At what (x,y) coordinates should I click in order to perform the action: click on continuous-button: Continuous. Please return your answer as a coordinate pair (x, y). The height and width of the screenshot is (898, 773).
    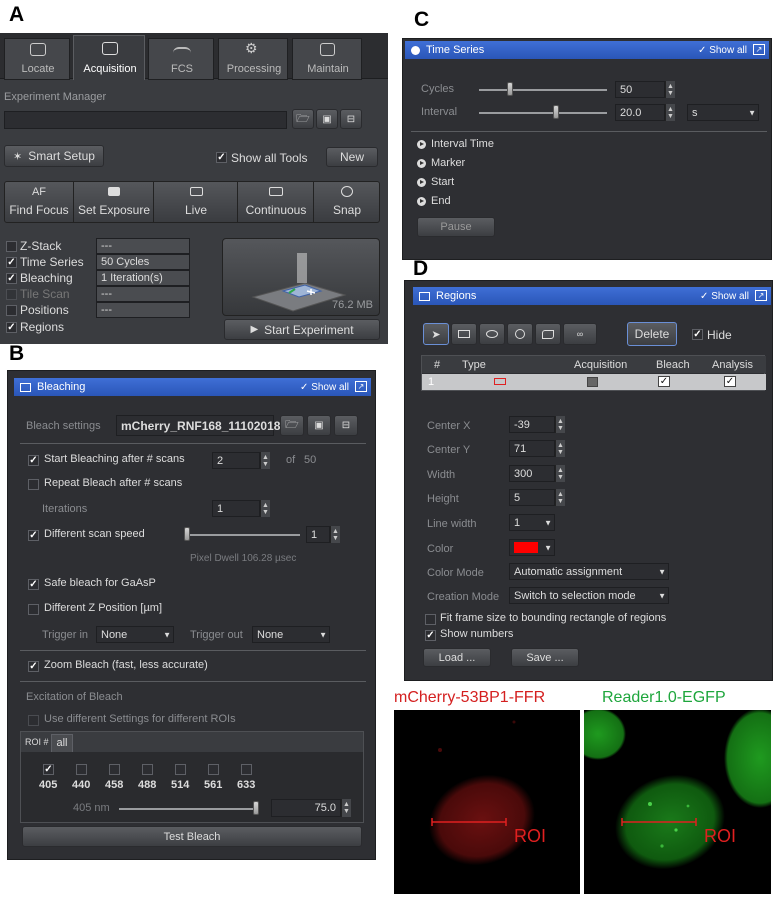
    Looking at the image, I should click on (276, 202).